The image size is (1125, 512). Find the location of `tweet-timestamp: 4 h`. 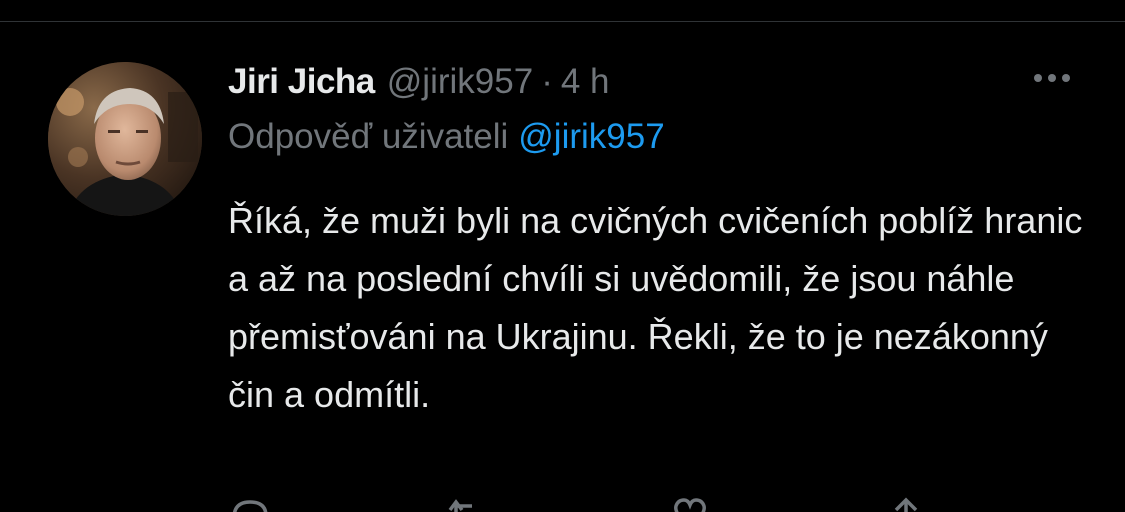

tweet-timestamp: 4 h is located at coordinates (585, 82).